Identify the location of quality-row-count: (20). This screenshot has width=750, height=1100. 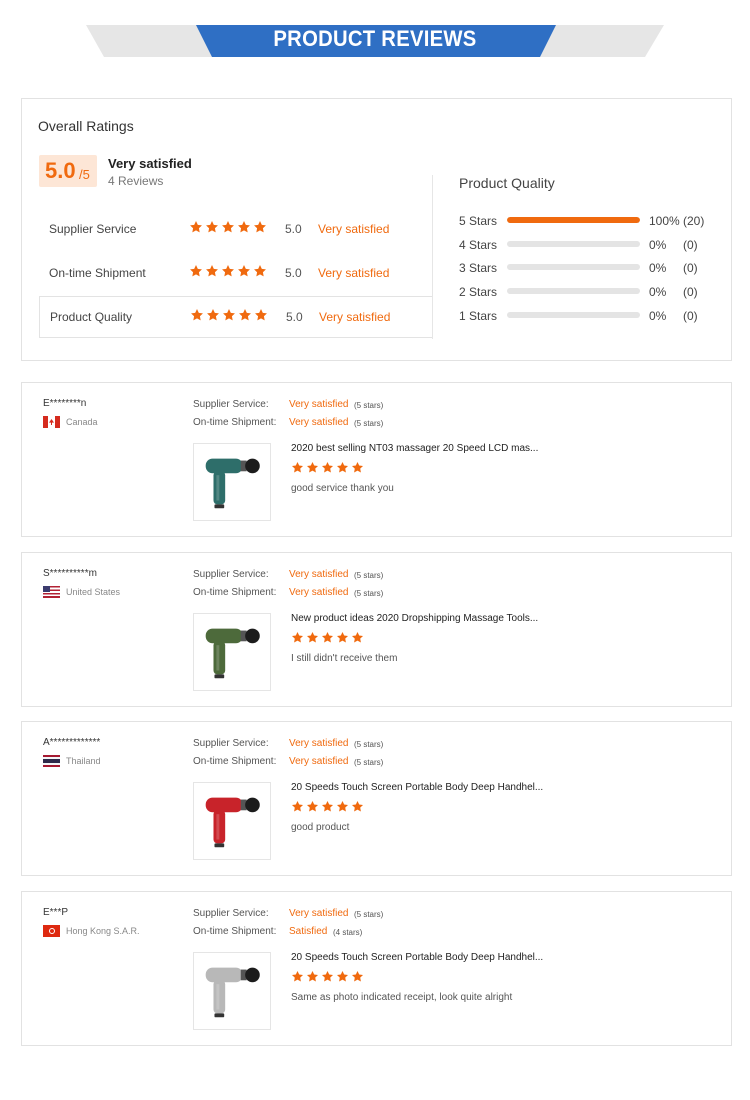
(694, 221).